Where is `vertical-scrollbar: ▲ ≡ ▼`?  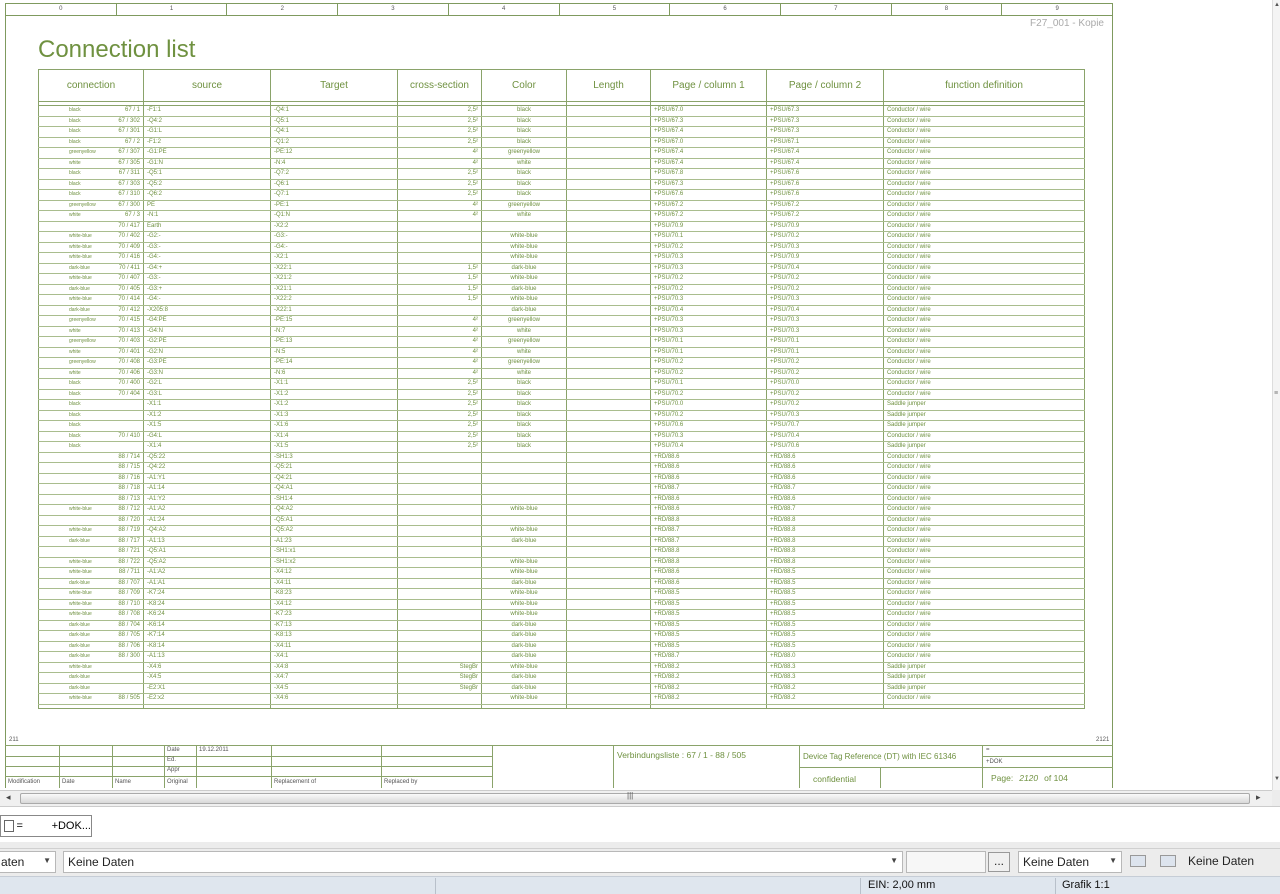 vertical-scrollbar: ▲ ≡ ▼ is located at coordinates (1276, 395).